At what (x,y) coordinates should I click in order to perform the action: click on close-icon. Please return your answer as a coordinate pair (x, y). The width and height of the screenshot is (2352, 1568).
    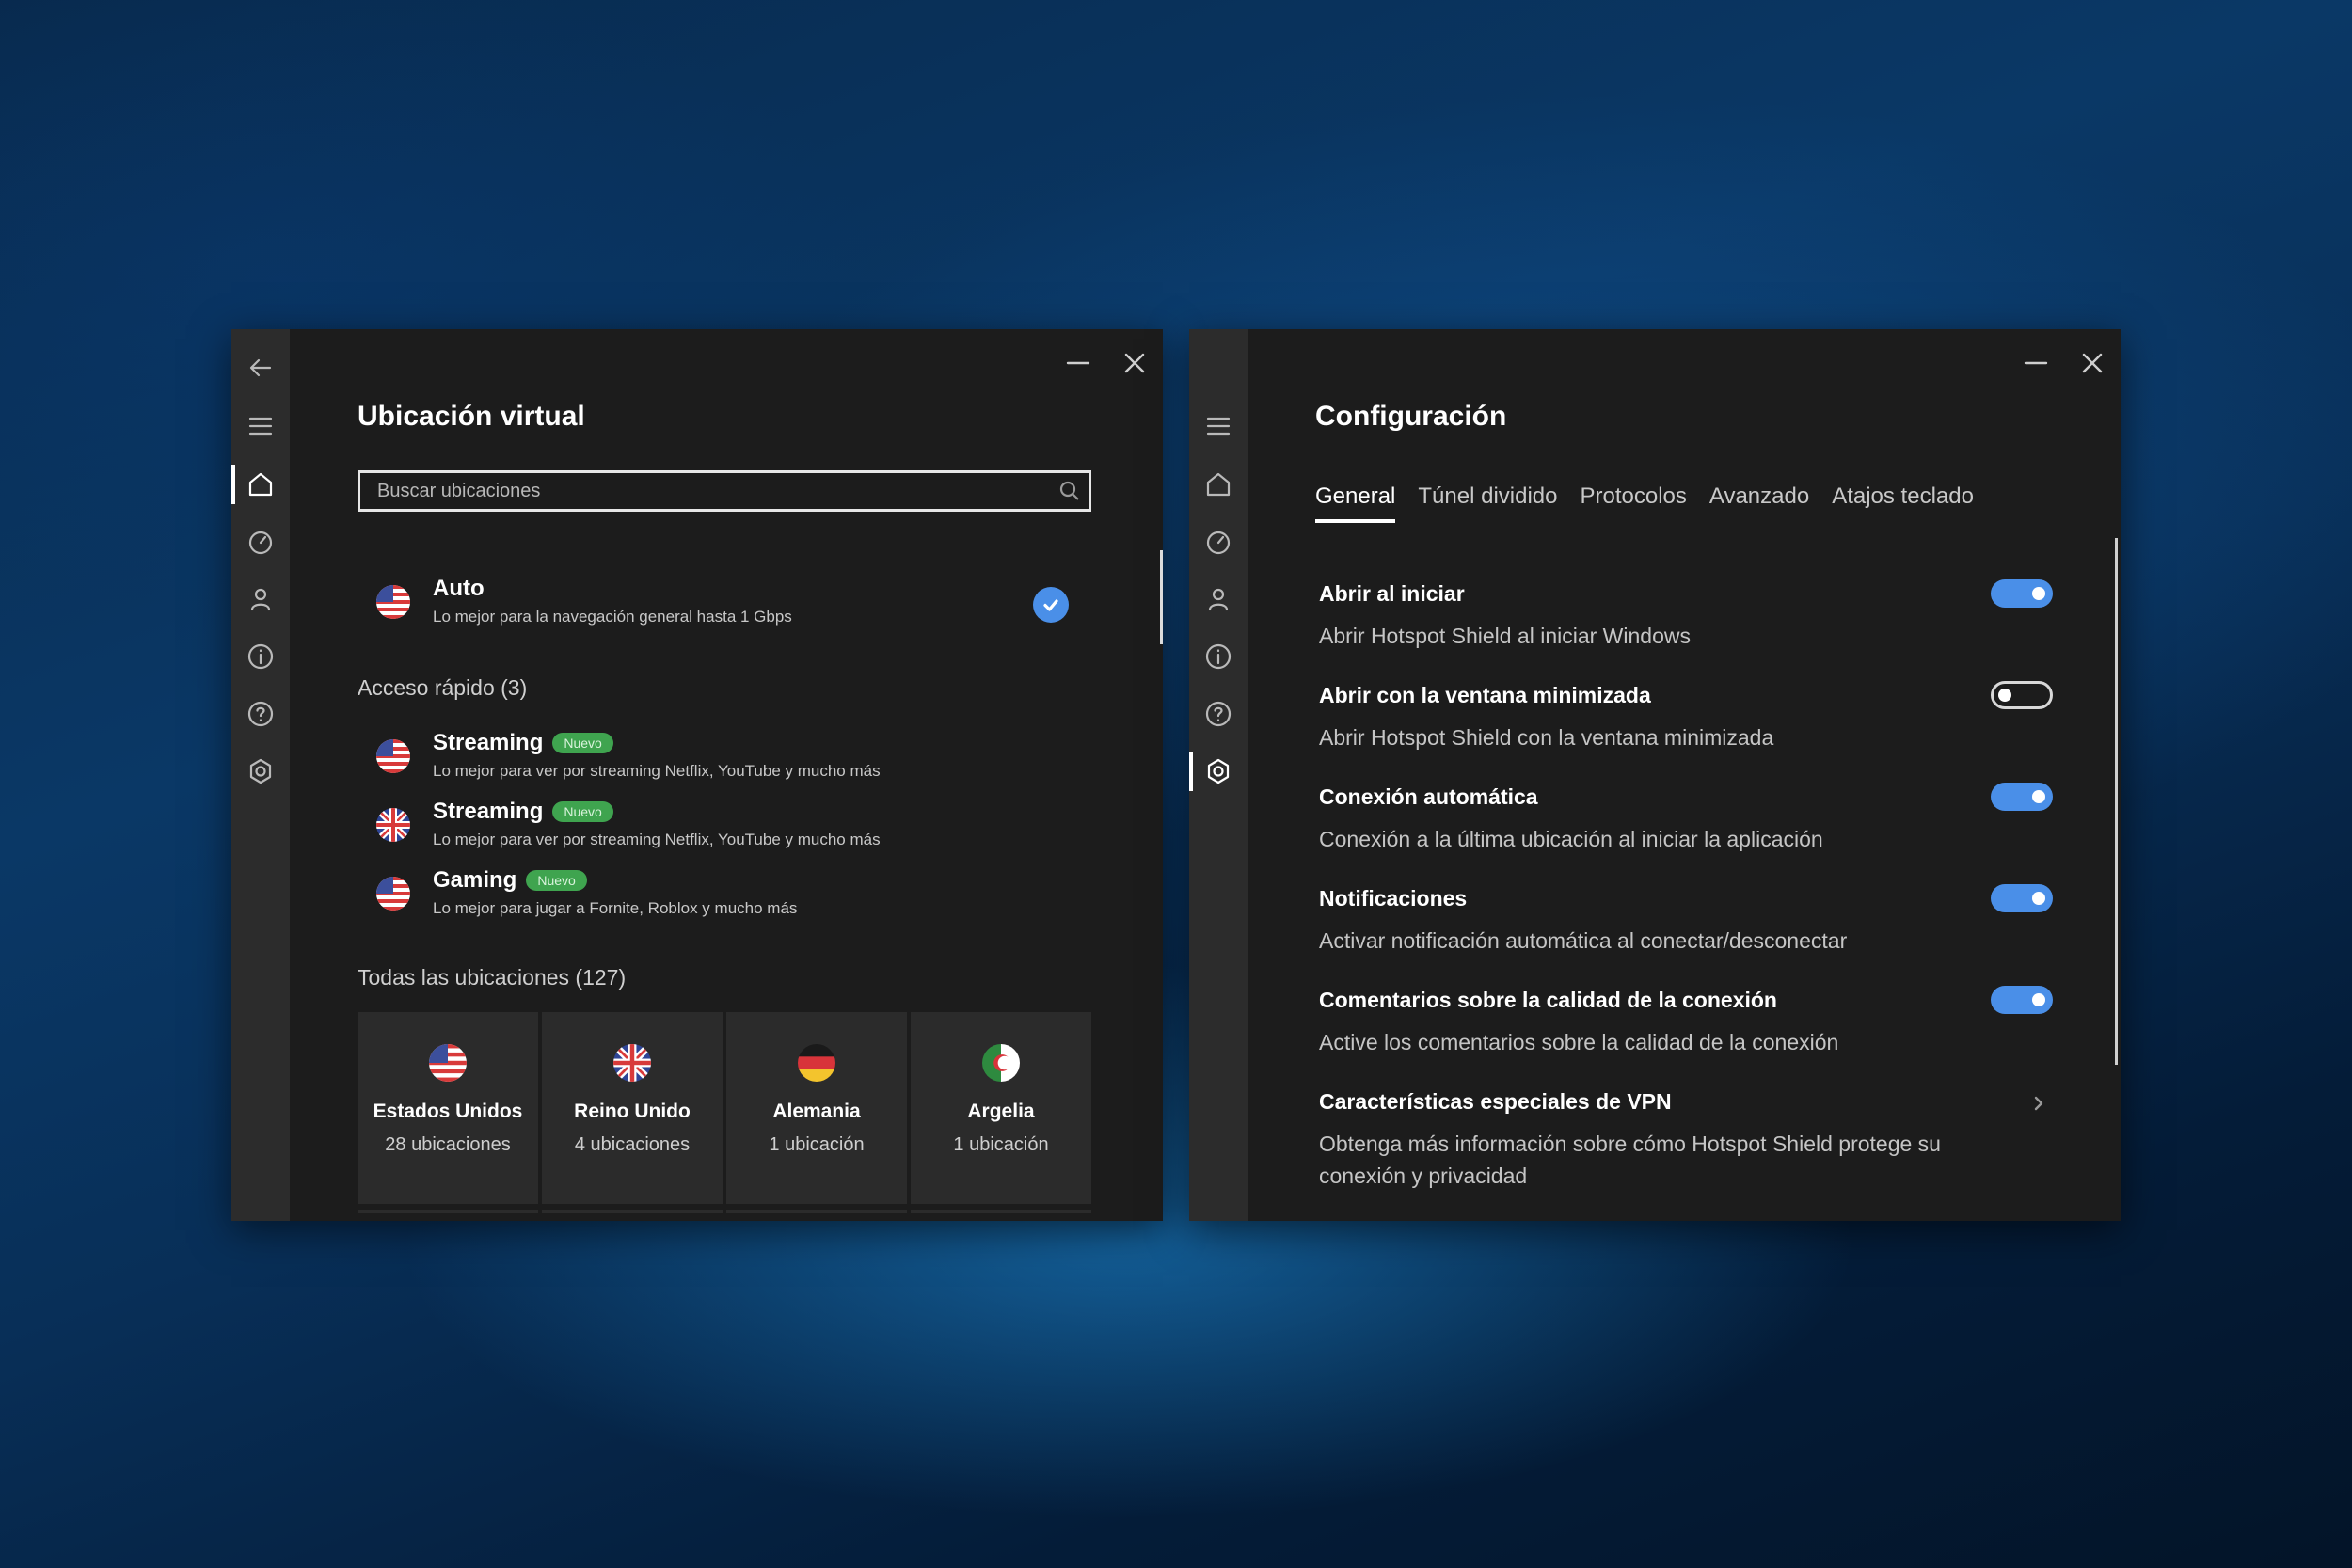
    Looking at the image, I should click on (1134, 363).